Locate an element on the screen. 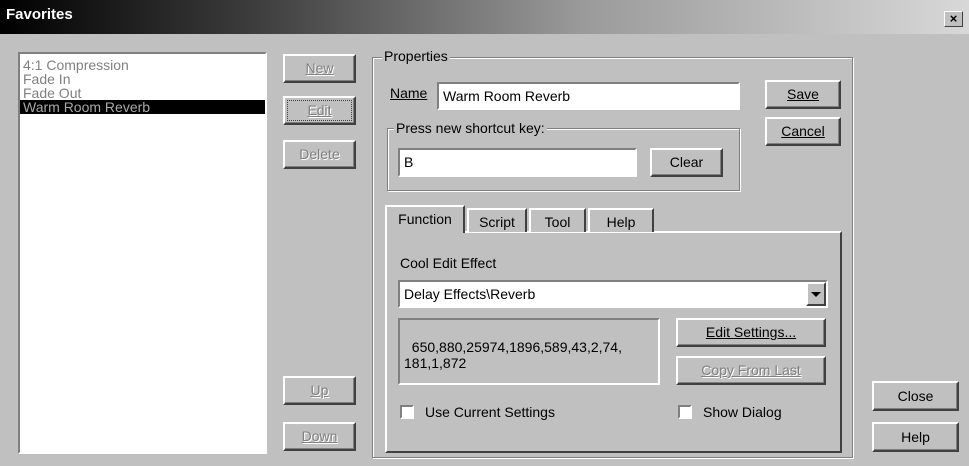 Image resolution: width=969 pixels, height=466 pixels. dropdown-button is located at coordinates (816, 294).